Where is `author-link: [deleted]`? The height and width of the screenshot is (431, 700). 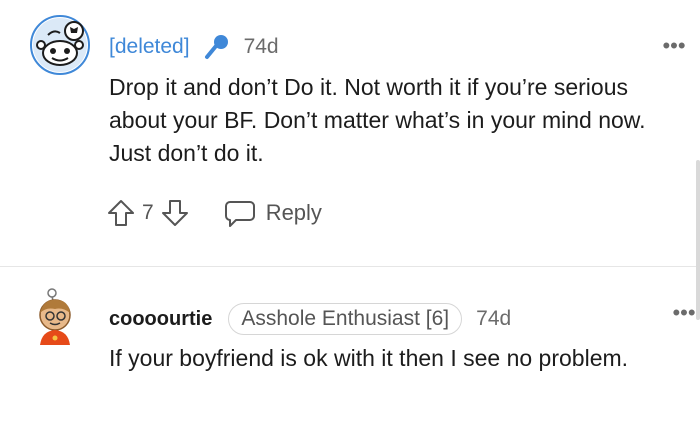
author-link: [deleted] is located at coordinates (149, 47).